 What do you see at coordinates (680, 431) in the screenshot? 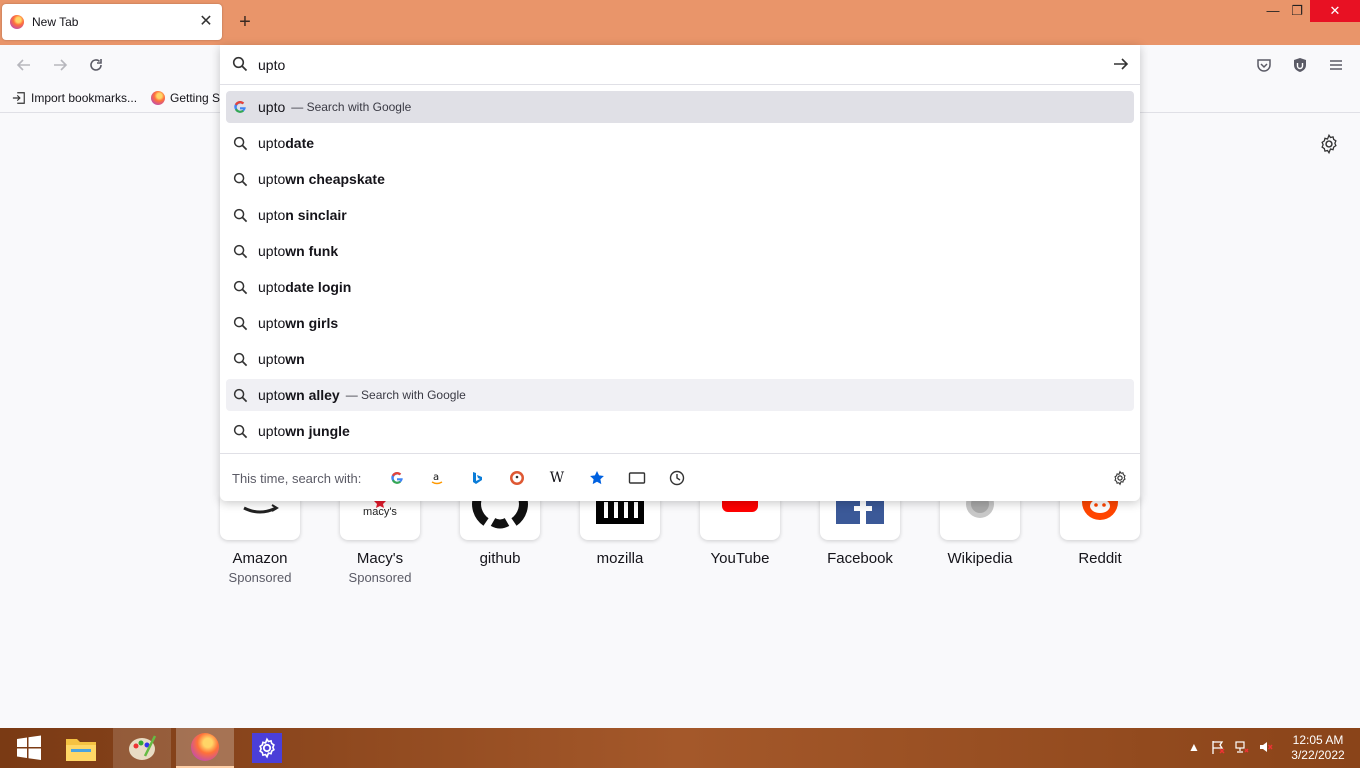
I see `suggestion-row: upto wn jungle` at bounding box center [680, 431].